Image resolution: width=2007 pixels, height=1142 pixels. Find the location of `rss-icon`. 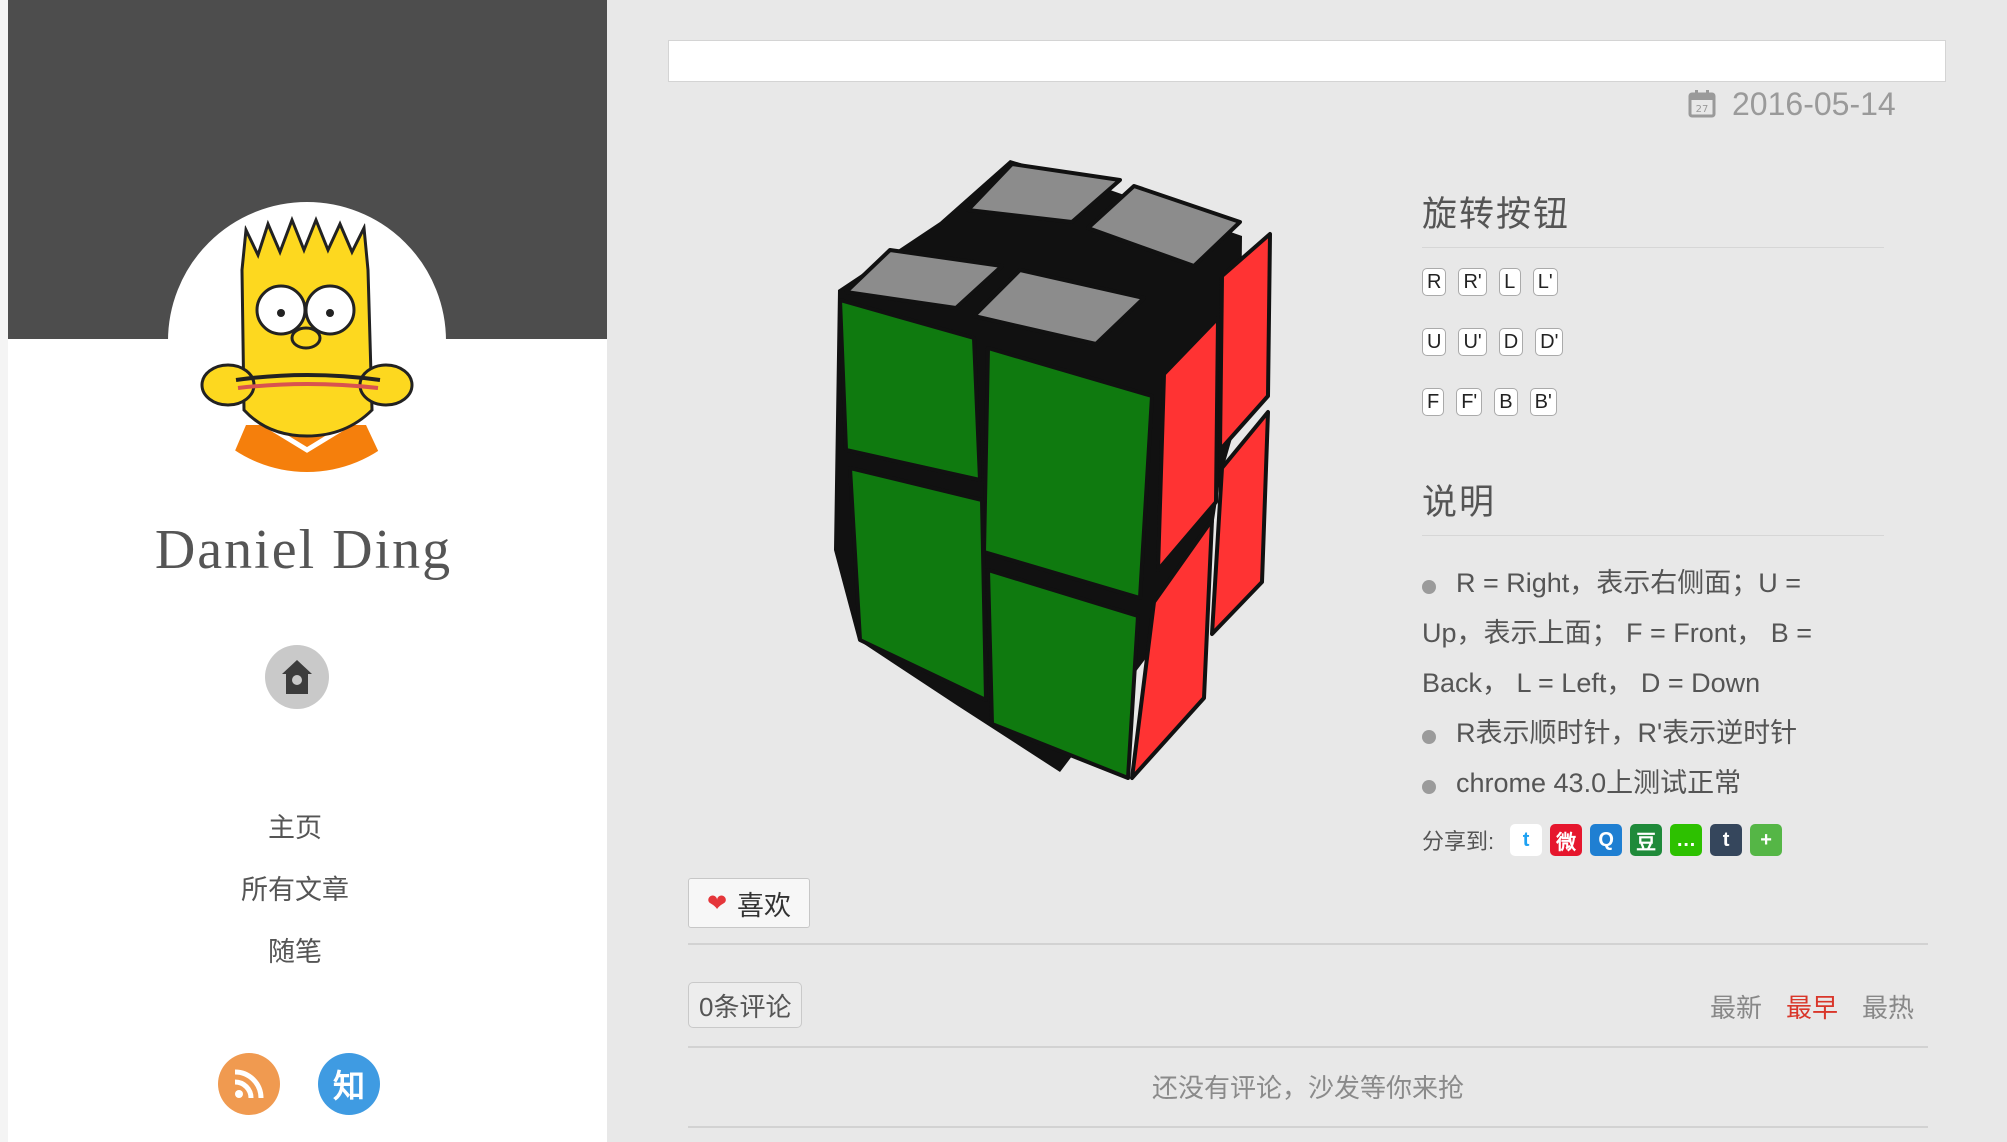

rss-icon is located at coordinates (249, 1084).